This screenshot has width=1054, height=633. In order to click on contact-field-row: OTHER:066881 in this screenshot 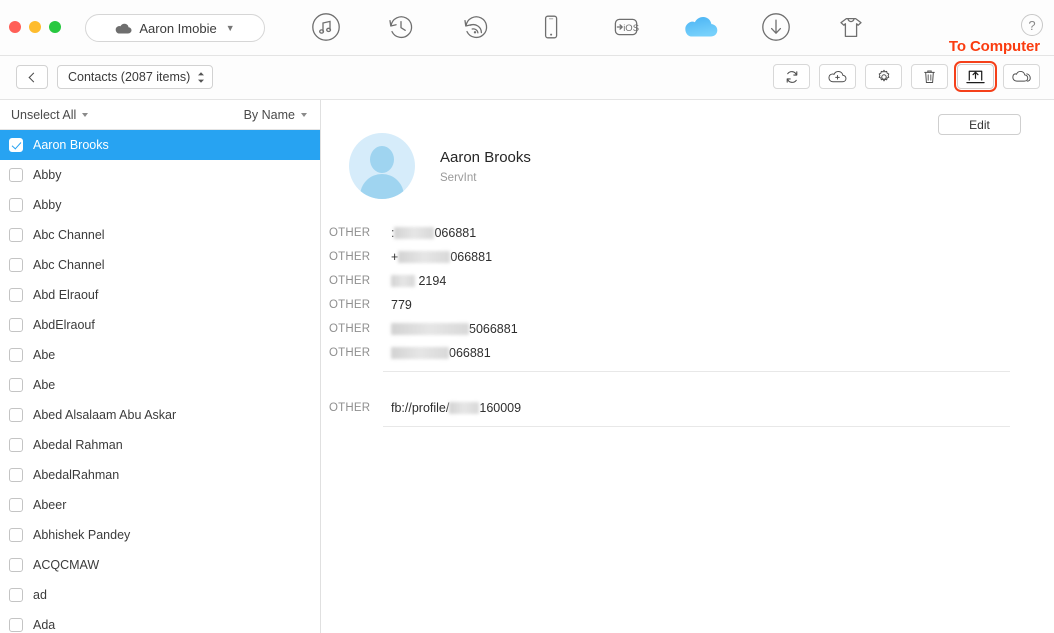, I will do `click(687, 233)`.